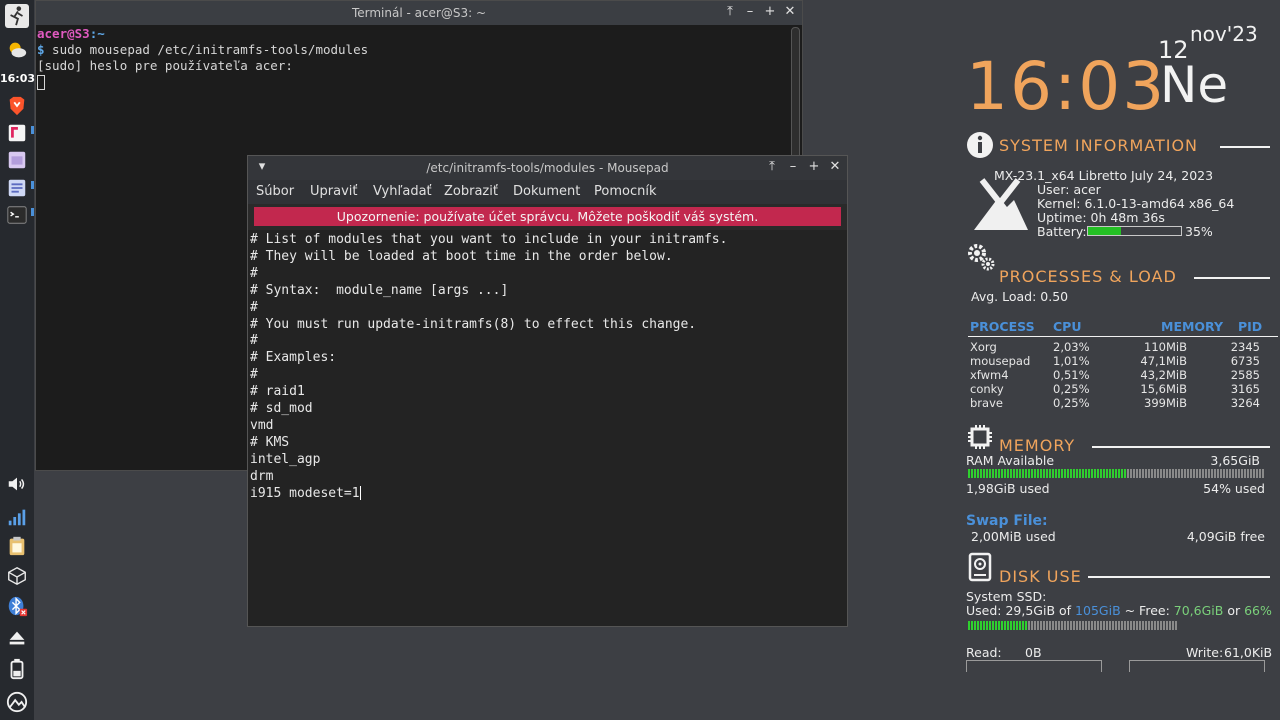  What do you see at coordinates (17, 133) in the screenshot?
I see `flameshot-icon` at bounding box center [17, 133].